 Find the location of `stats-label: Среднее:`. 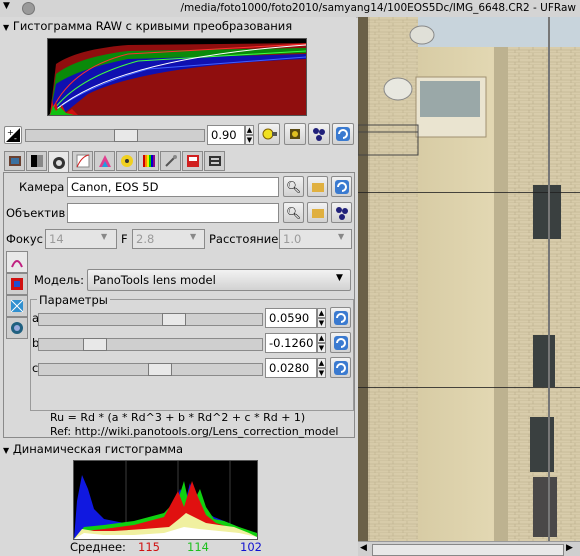

stats-label: Среднее: is located at coordinates (98, 547).